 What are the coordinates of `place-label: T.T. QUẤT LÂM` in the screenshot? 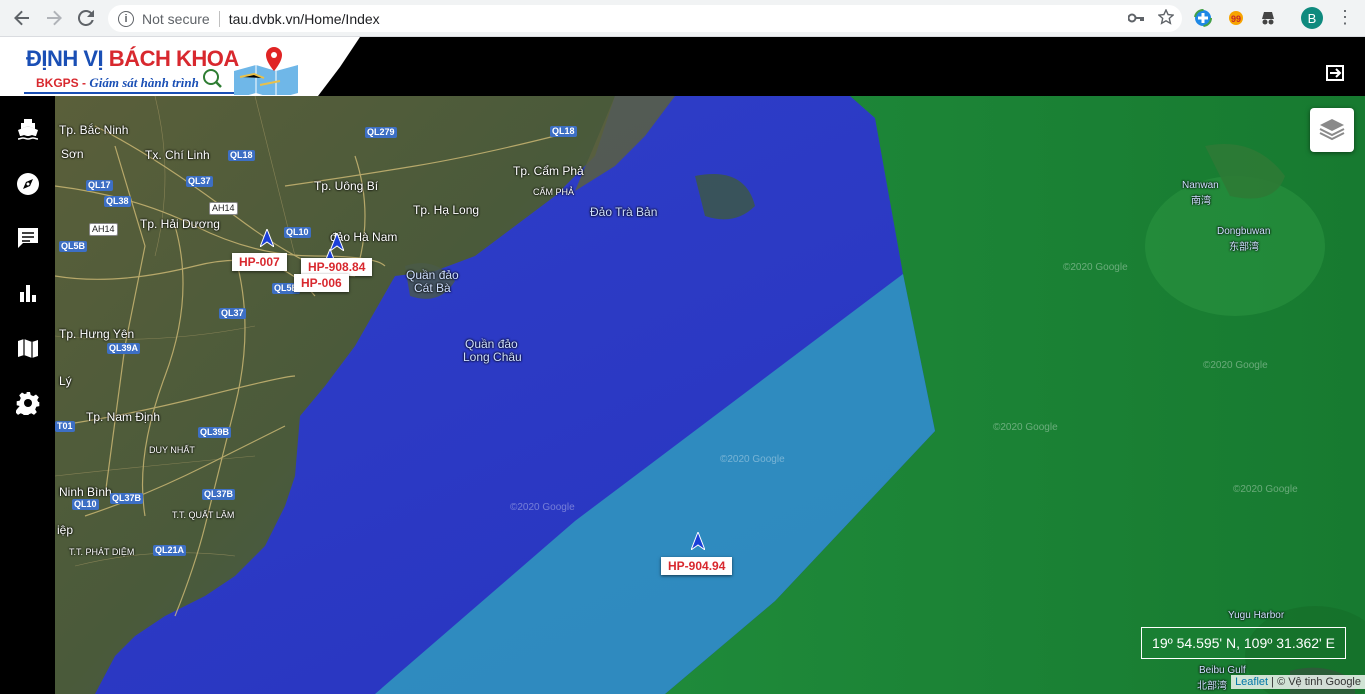 It's located at (203, 515).